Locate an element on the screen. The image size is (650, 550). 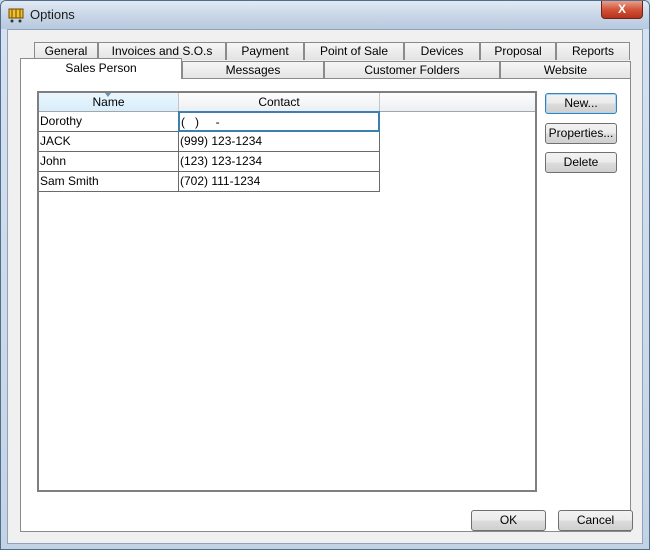
cell-name: JACK is located at coordinates (109, 142).